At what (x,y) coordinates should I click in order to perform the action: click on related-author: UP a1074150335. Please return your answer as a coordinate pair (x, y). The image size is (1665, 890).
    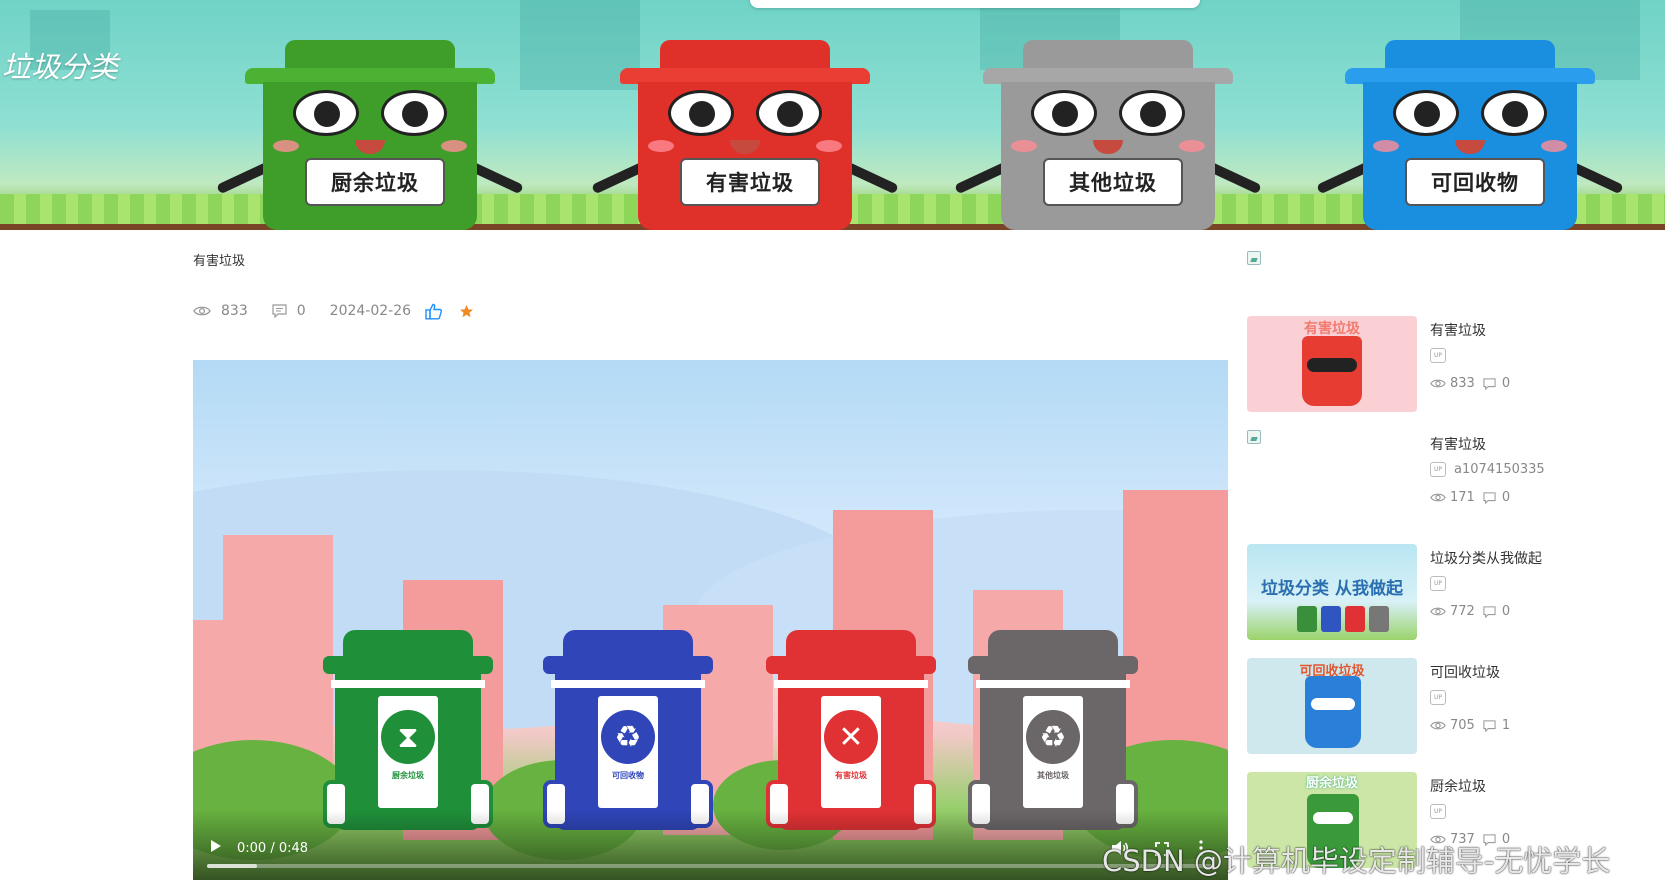
    Looking at the image, I should click on (1487, 469).